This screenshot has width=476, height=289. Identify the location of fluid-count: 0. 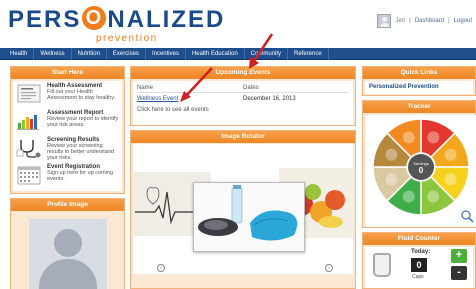
(419, 265).